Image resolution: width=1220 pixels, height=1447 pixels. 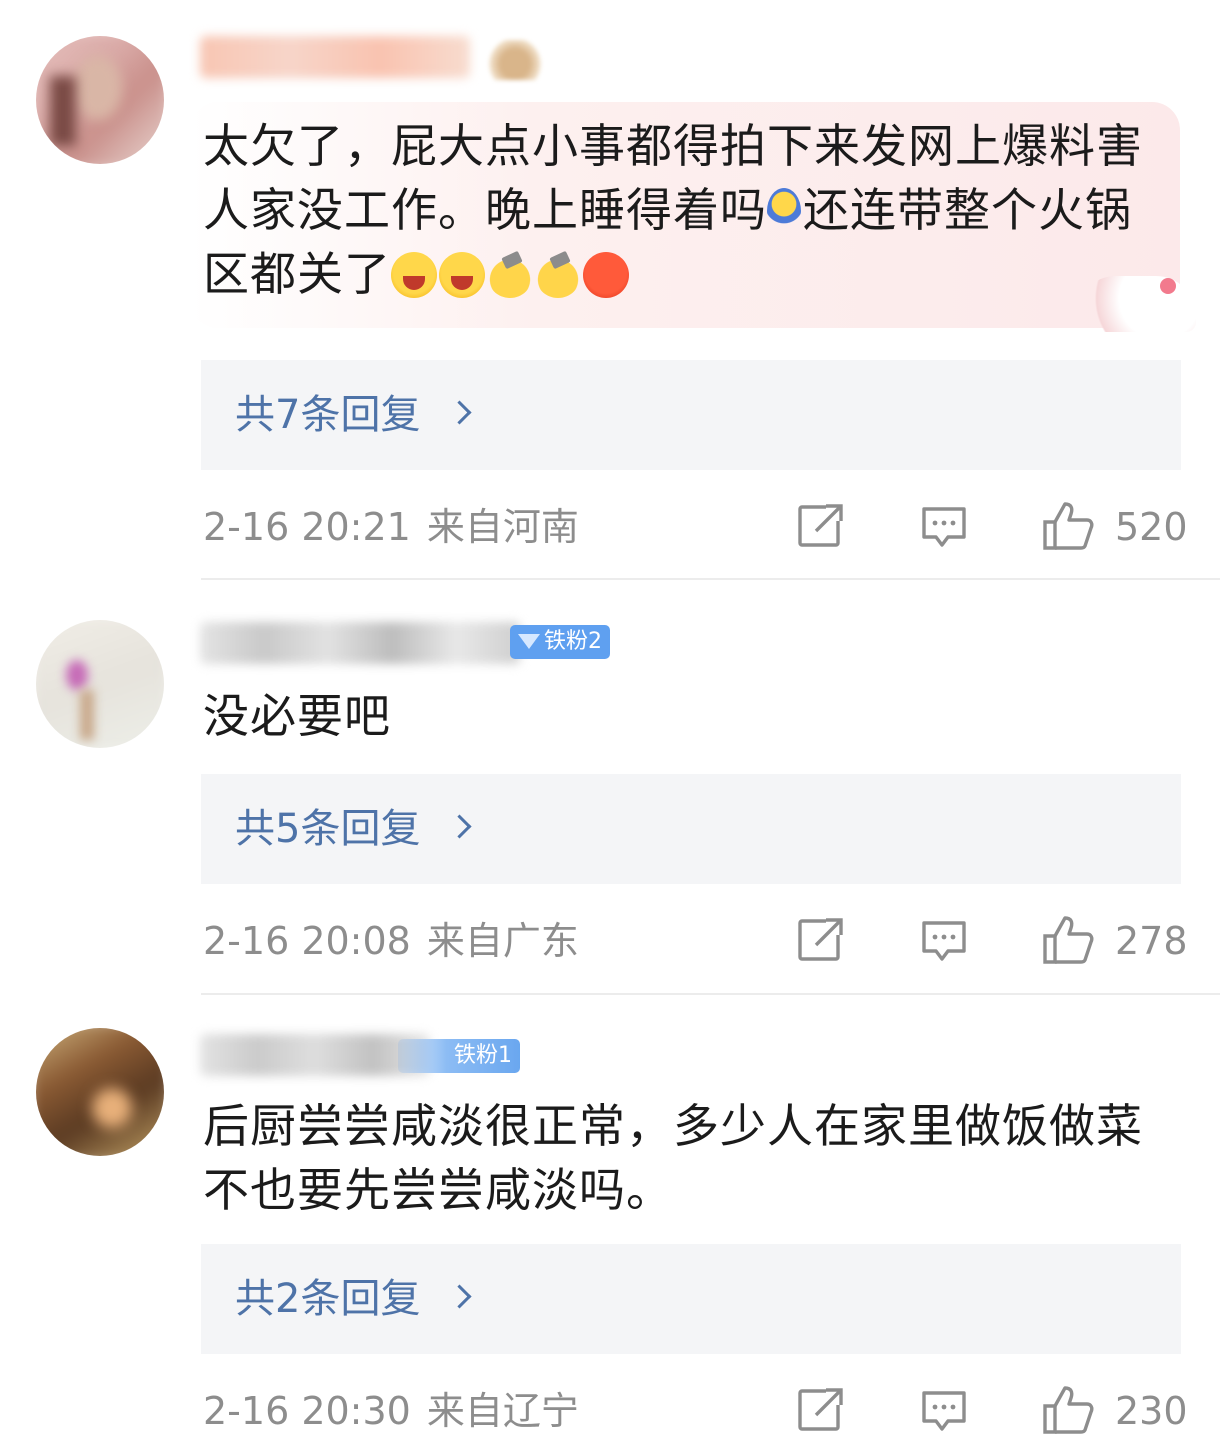 I want to click on badge-label: 铁粉1, so click(x=483, y=1055).